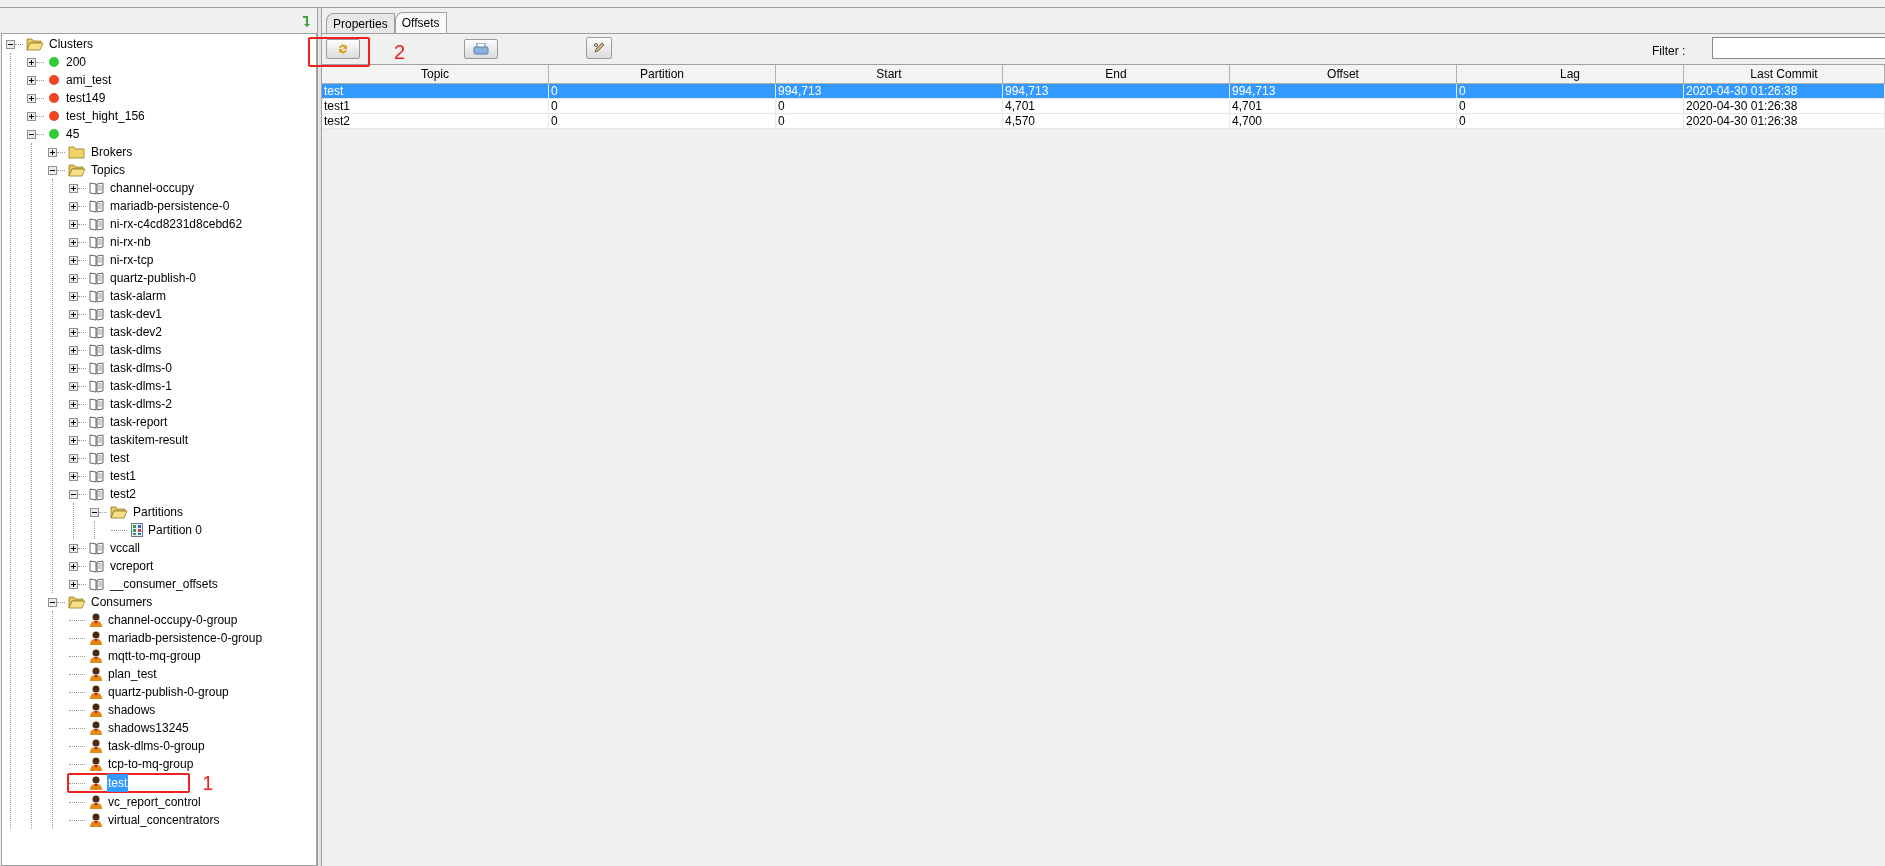  I want to click on column-header: Topic, so click(435, 74).